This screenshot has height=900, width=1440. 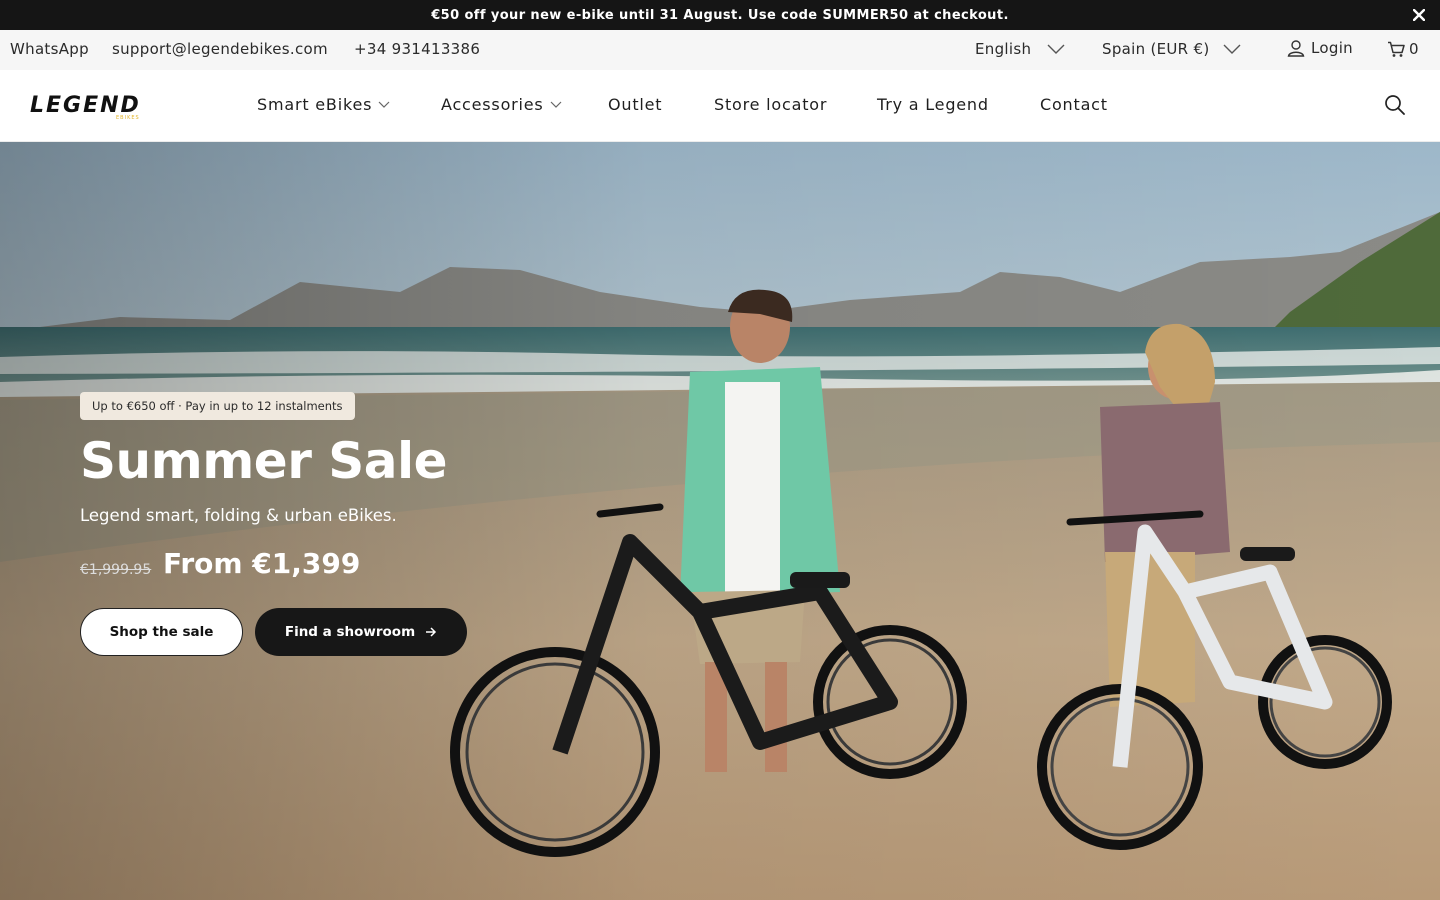 I want to click on arrow-right-icon, so click(x=431, y=632).